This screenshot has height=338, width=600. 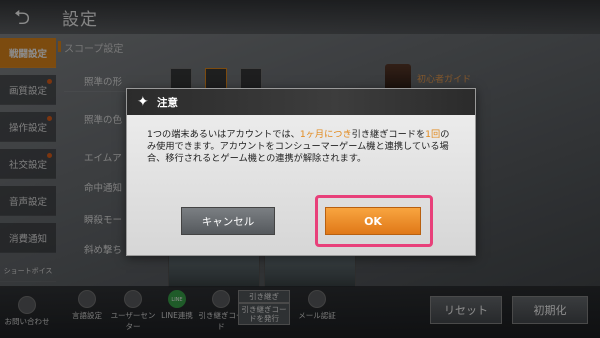 I want to click on message-text: 1つの端末あるいはアカウントでは、, so click(x=223, y=134).